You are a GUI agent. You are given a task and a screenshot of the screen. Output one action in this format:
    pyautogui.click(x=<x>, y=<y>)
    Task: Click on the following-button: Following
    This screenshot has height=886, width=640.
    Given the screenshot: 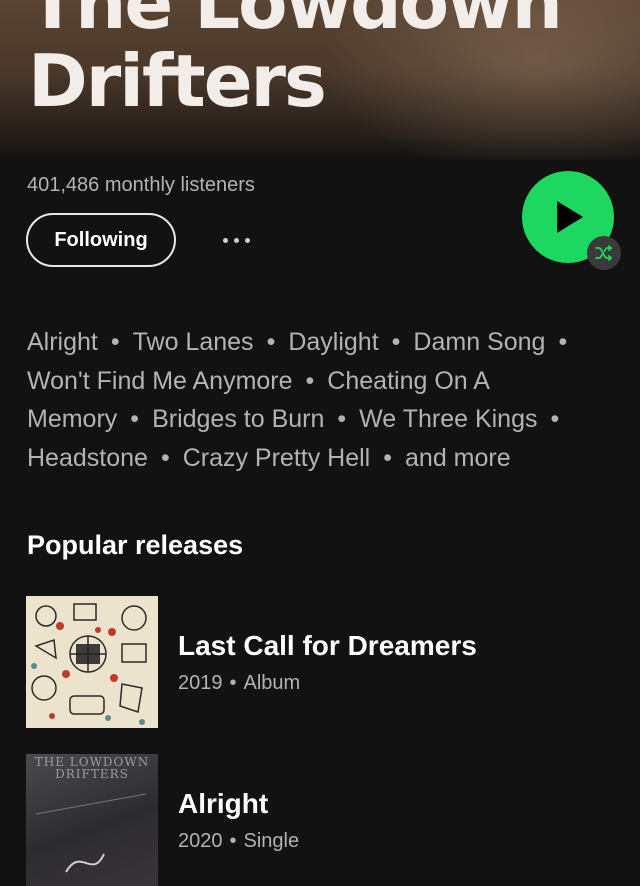 What is the action you would take?
    pyautogui.click(x=101, y=240)
    